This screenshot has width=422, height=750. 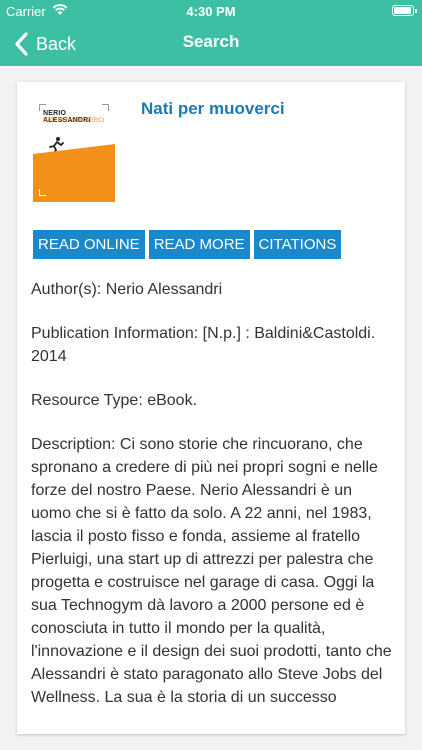 What do you see at coordinates (89, 244) in the screenshot?
I see `read-online-button: READ ONLINE` at bounding box center [89, 244].